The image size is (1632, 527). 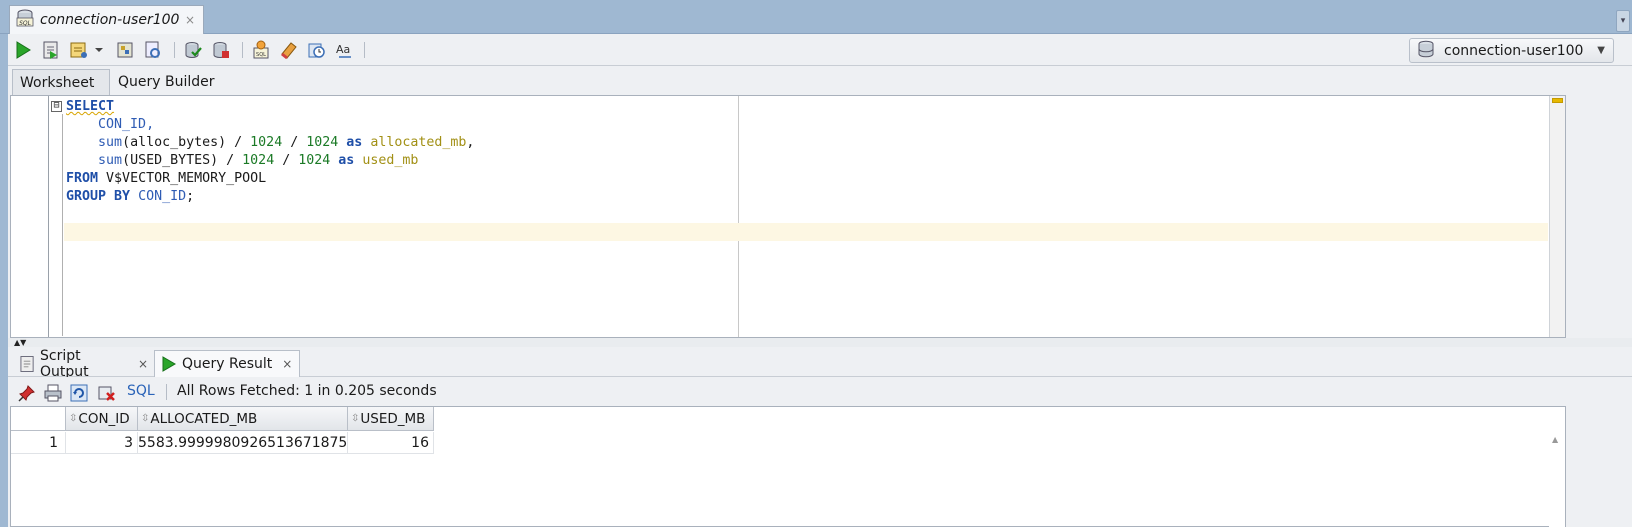 What do you see at coordinates (90, 106) in the screenshot?
I see `keyword-select: SELECT` at bounding box center [90, 106].